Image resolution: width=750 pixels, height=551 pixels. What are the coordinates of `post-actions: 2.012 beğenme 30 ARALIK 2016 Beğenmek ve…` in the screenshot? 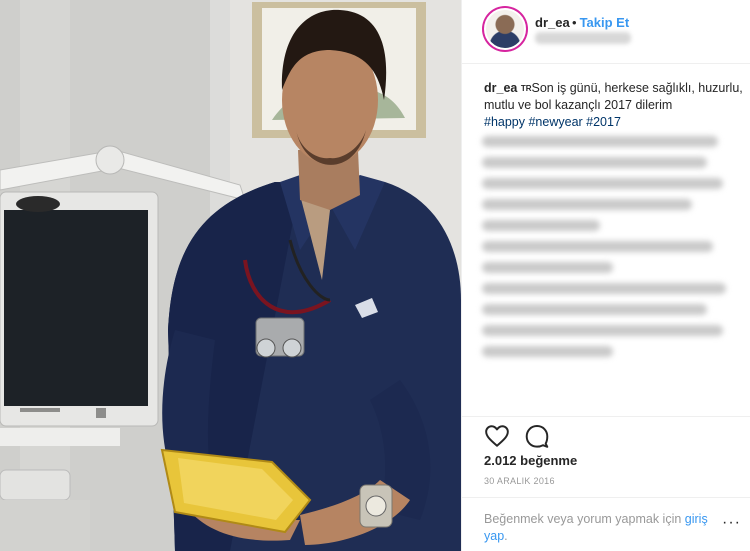 It's located at (606, 483).